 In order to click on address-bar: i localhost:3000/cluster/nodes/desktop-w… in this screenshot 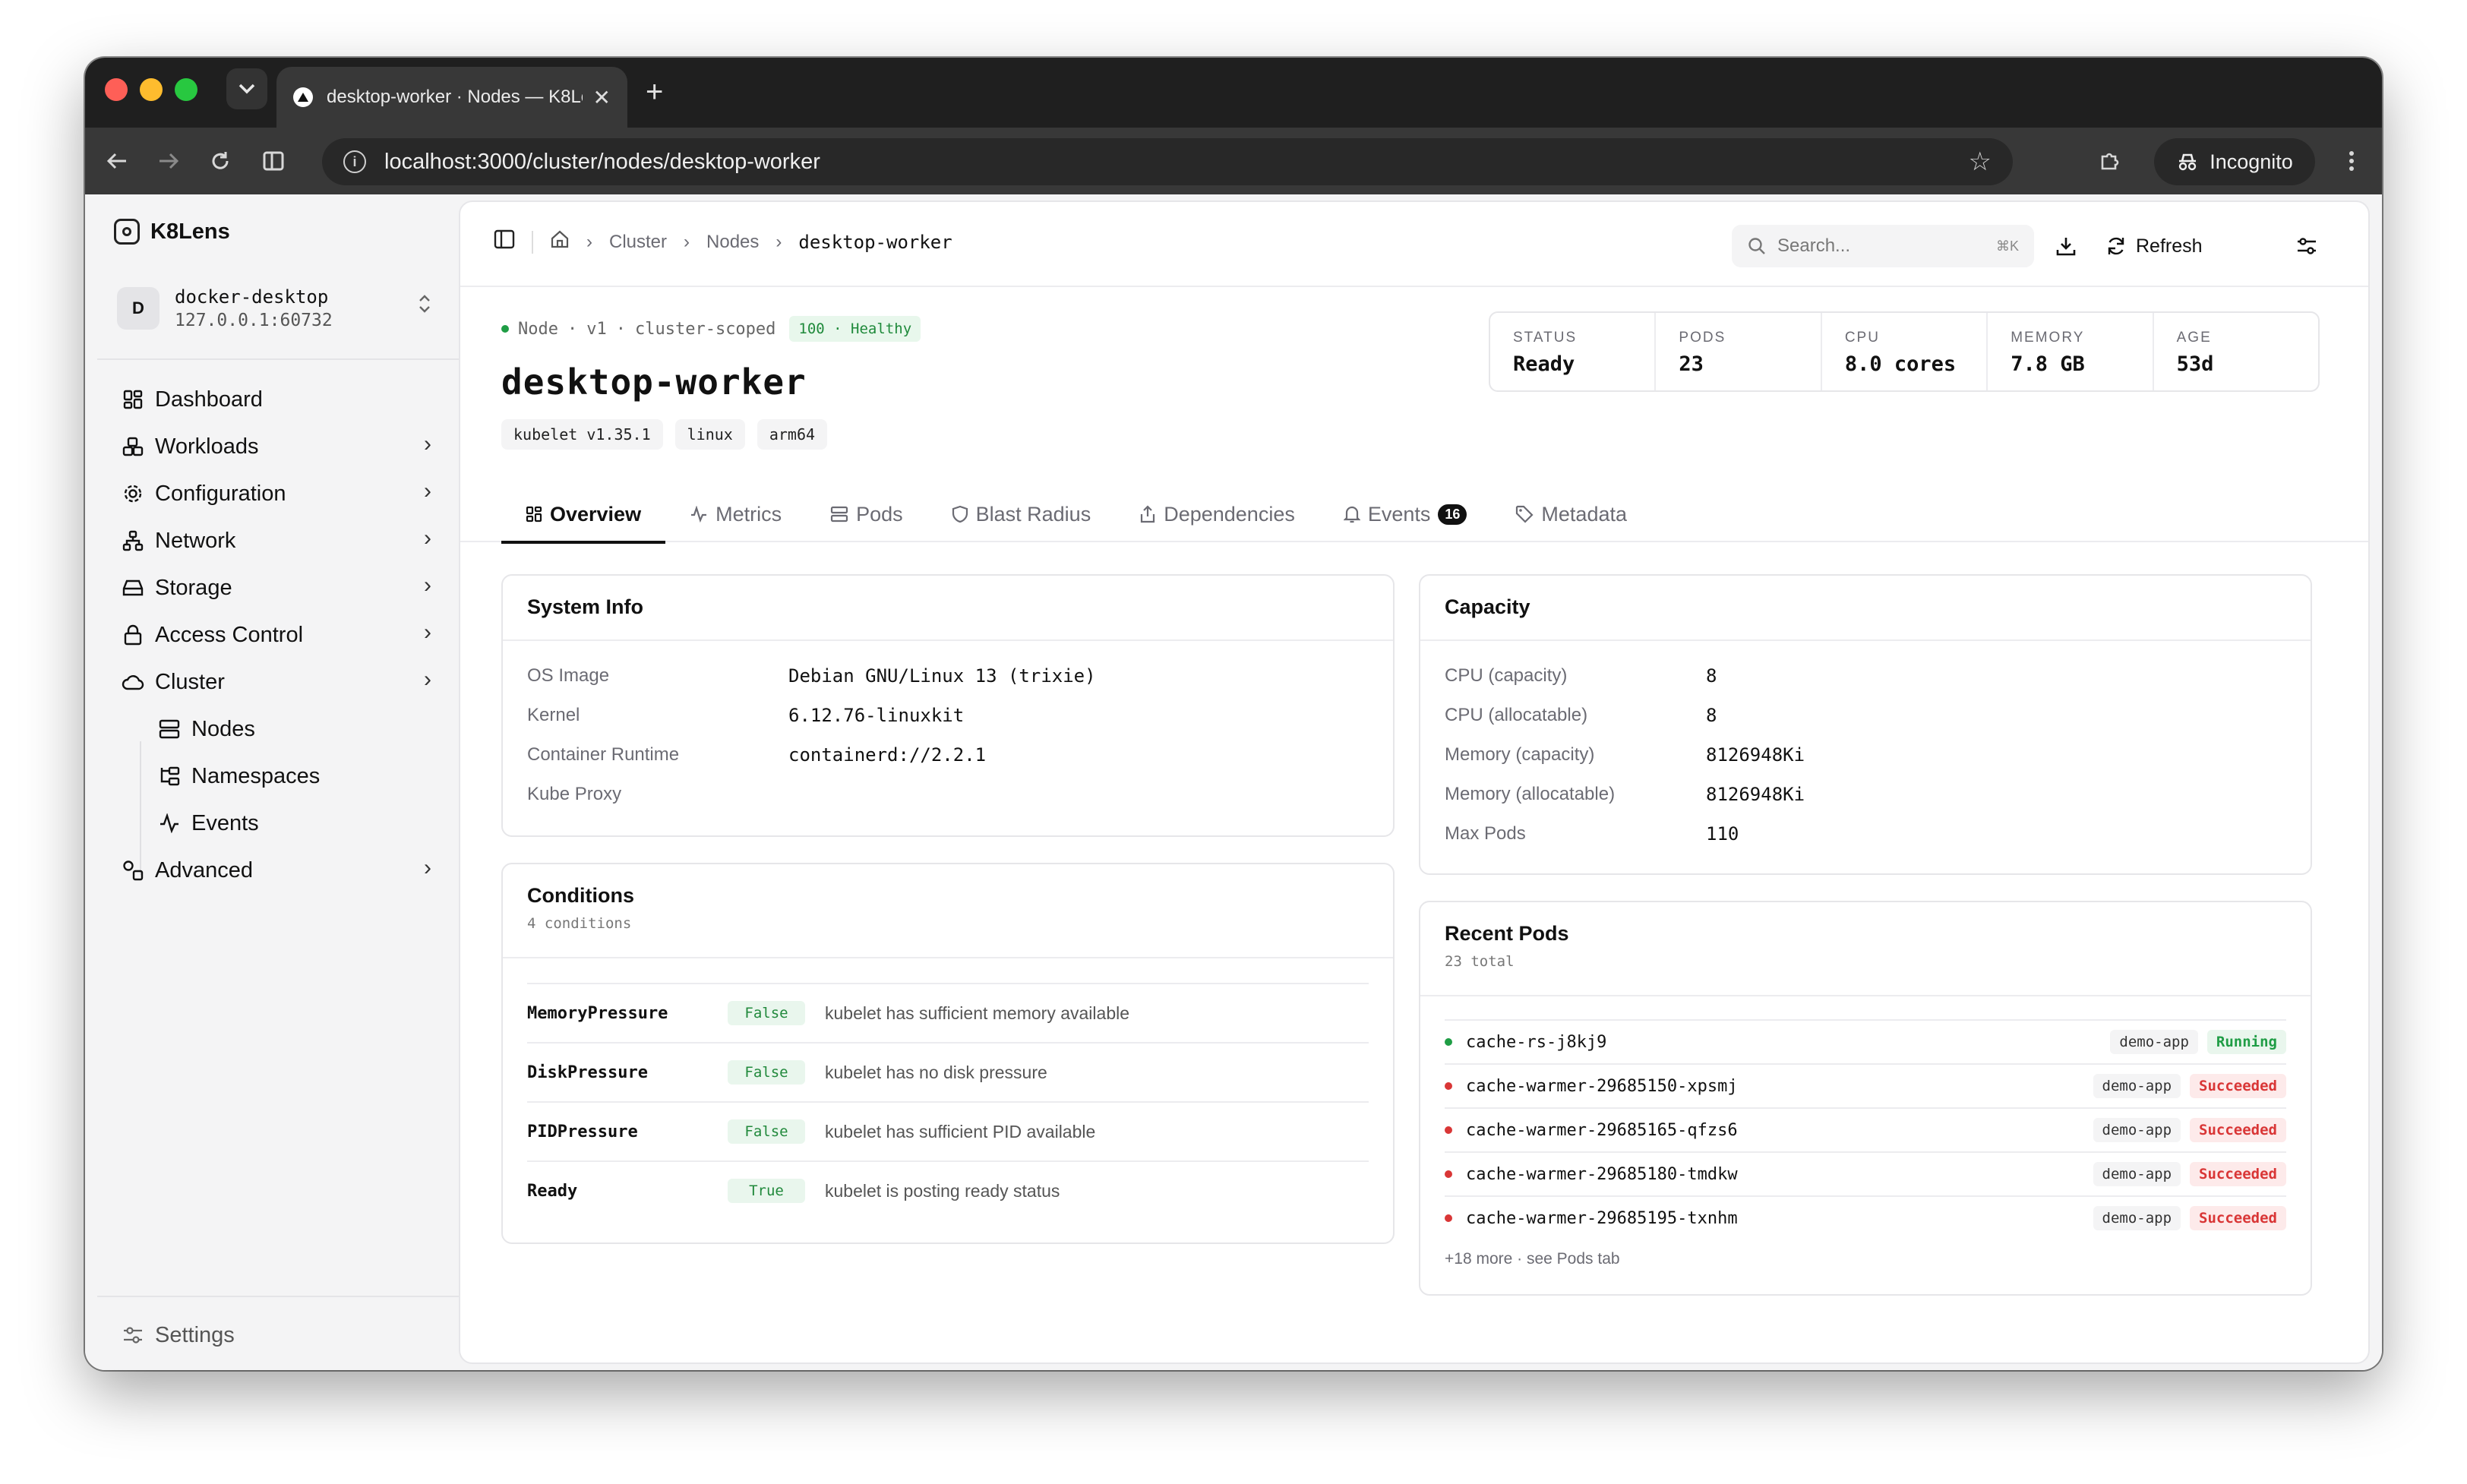, I will do `click(1167, 161)`.